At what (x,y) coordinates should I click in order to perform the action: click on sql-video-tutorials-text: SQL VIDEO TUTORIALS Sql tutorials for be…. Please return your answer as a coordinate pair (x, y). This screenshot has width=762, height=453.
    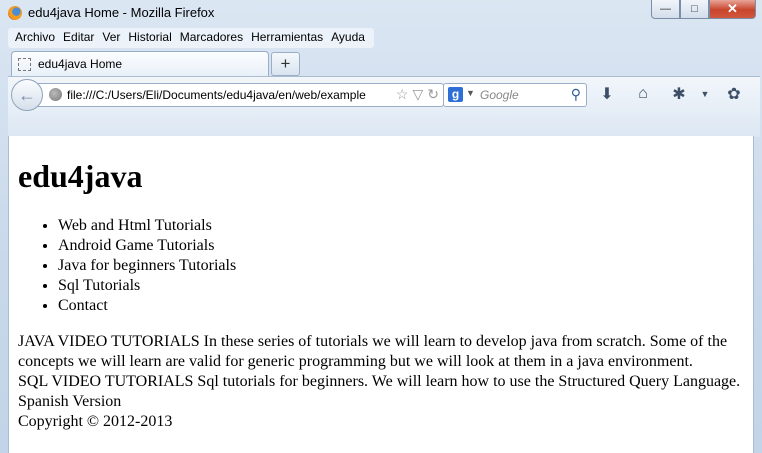
    Looking at the image, I should click on (379, 381).